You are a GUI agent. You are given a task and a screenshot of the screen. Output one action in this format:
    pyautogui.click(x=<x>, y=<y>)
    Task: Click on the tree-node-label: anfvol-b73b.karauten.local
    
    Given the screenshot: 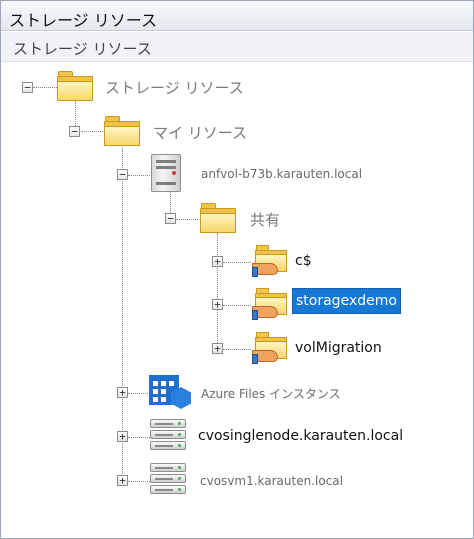 What is the action you would take?
    pyautogui.click(x=282, y=174)
    